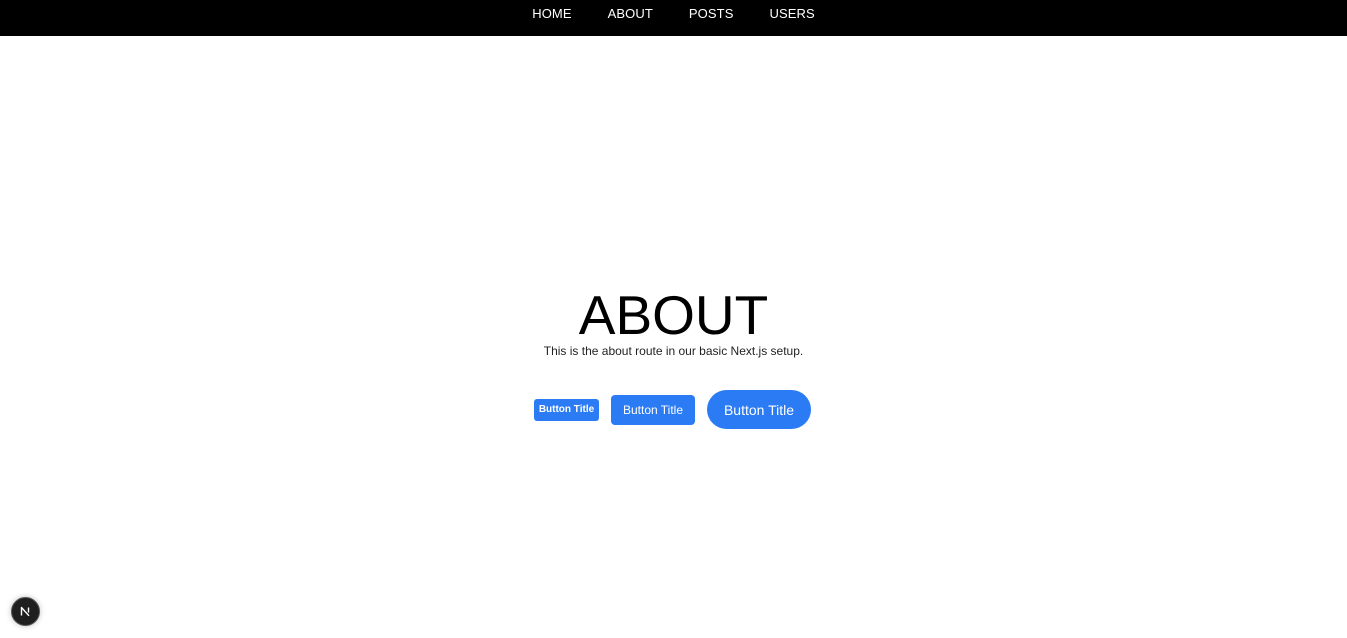  Describe the element at coordinates (673, 14) in the screenshot. I see `nav-list: HOME ABOUT POSTS USERS` at that location.